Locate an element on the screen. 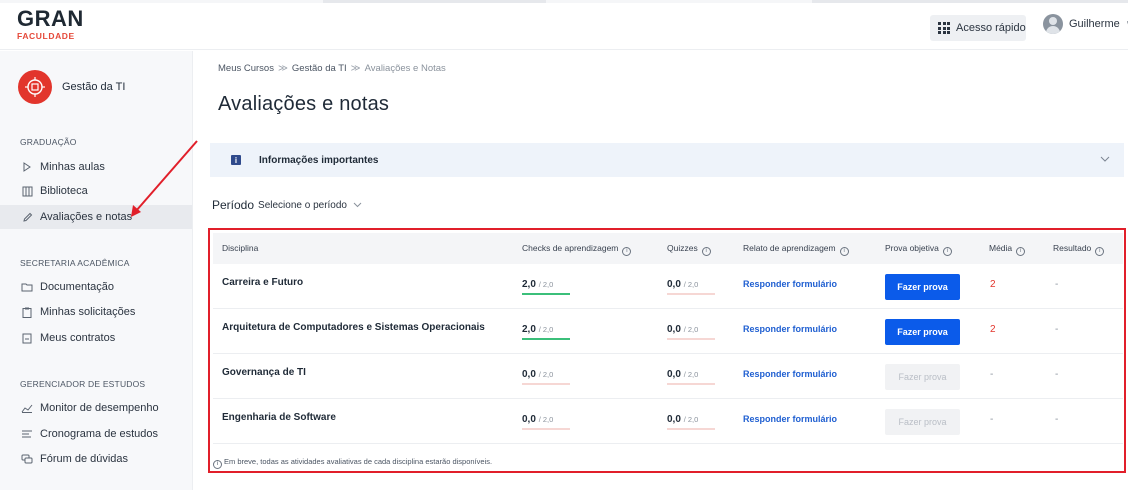 This screenshot has width=1128, height=490. discipline-name: Governança de TI is located at coordinates (264, 372).